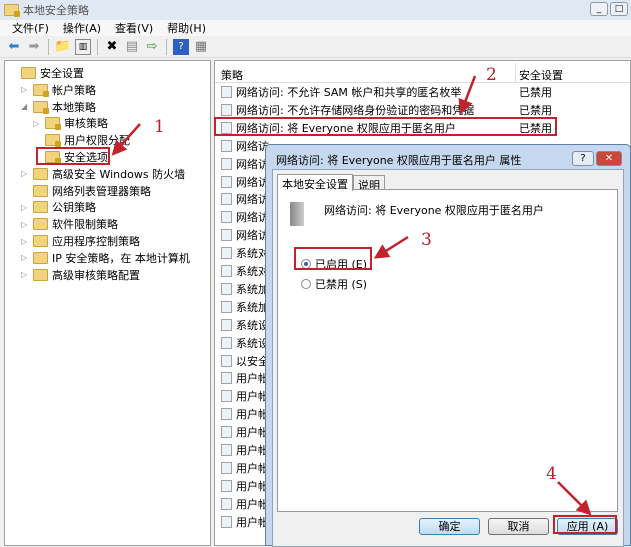  I want to click on column-setting: 安全设置, so click(541, 75).